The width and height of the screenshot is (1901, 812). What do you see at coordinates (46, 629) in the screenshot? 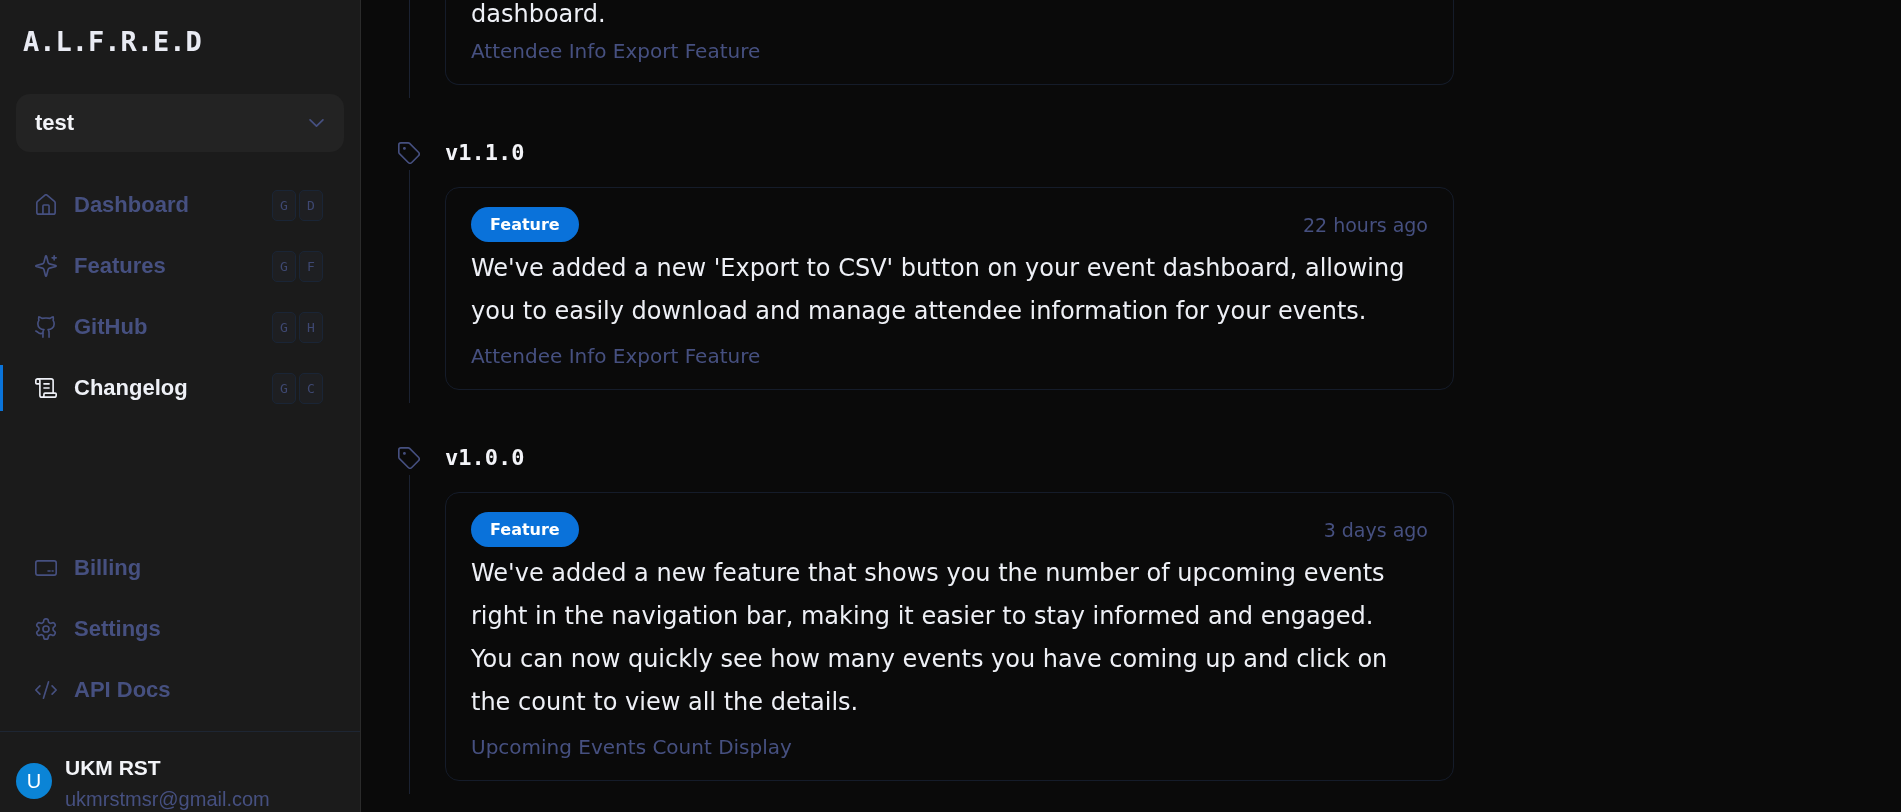
I see `settings-icon` at bounding box center [46, 629].